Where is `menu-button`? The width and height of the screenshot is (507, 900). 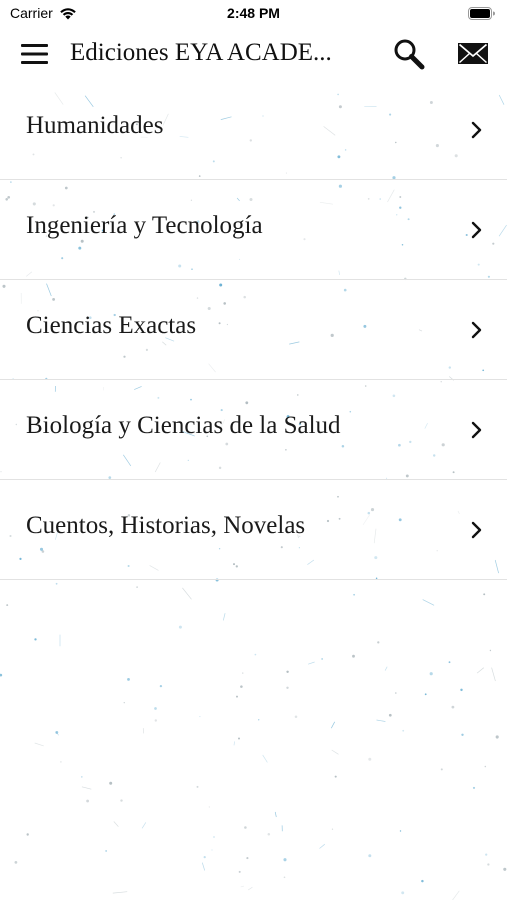 menu-button is located at coordinates (35, 54).